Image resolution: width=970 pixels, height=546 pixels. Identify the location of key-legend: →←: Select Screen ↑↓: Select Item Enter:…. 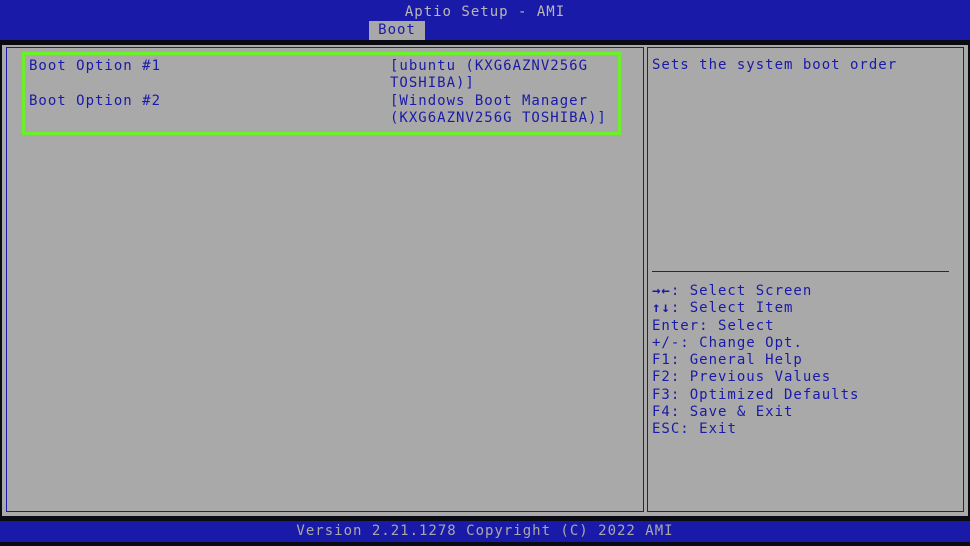
(755, 361).